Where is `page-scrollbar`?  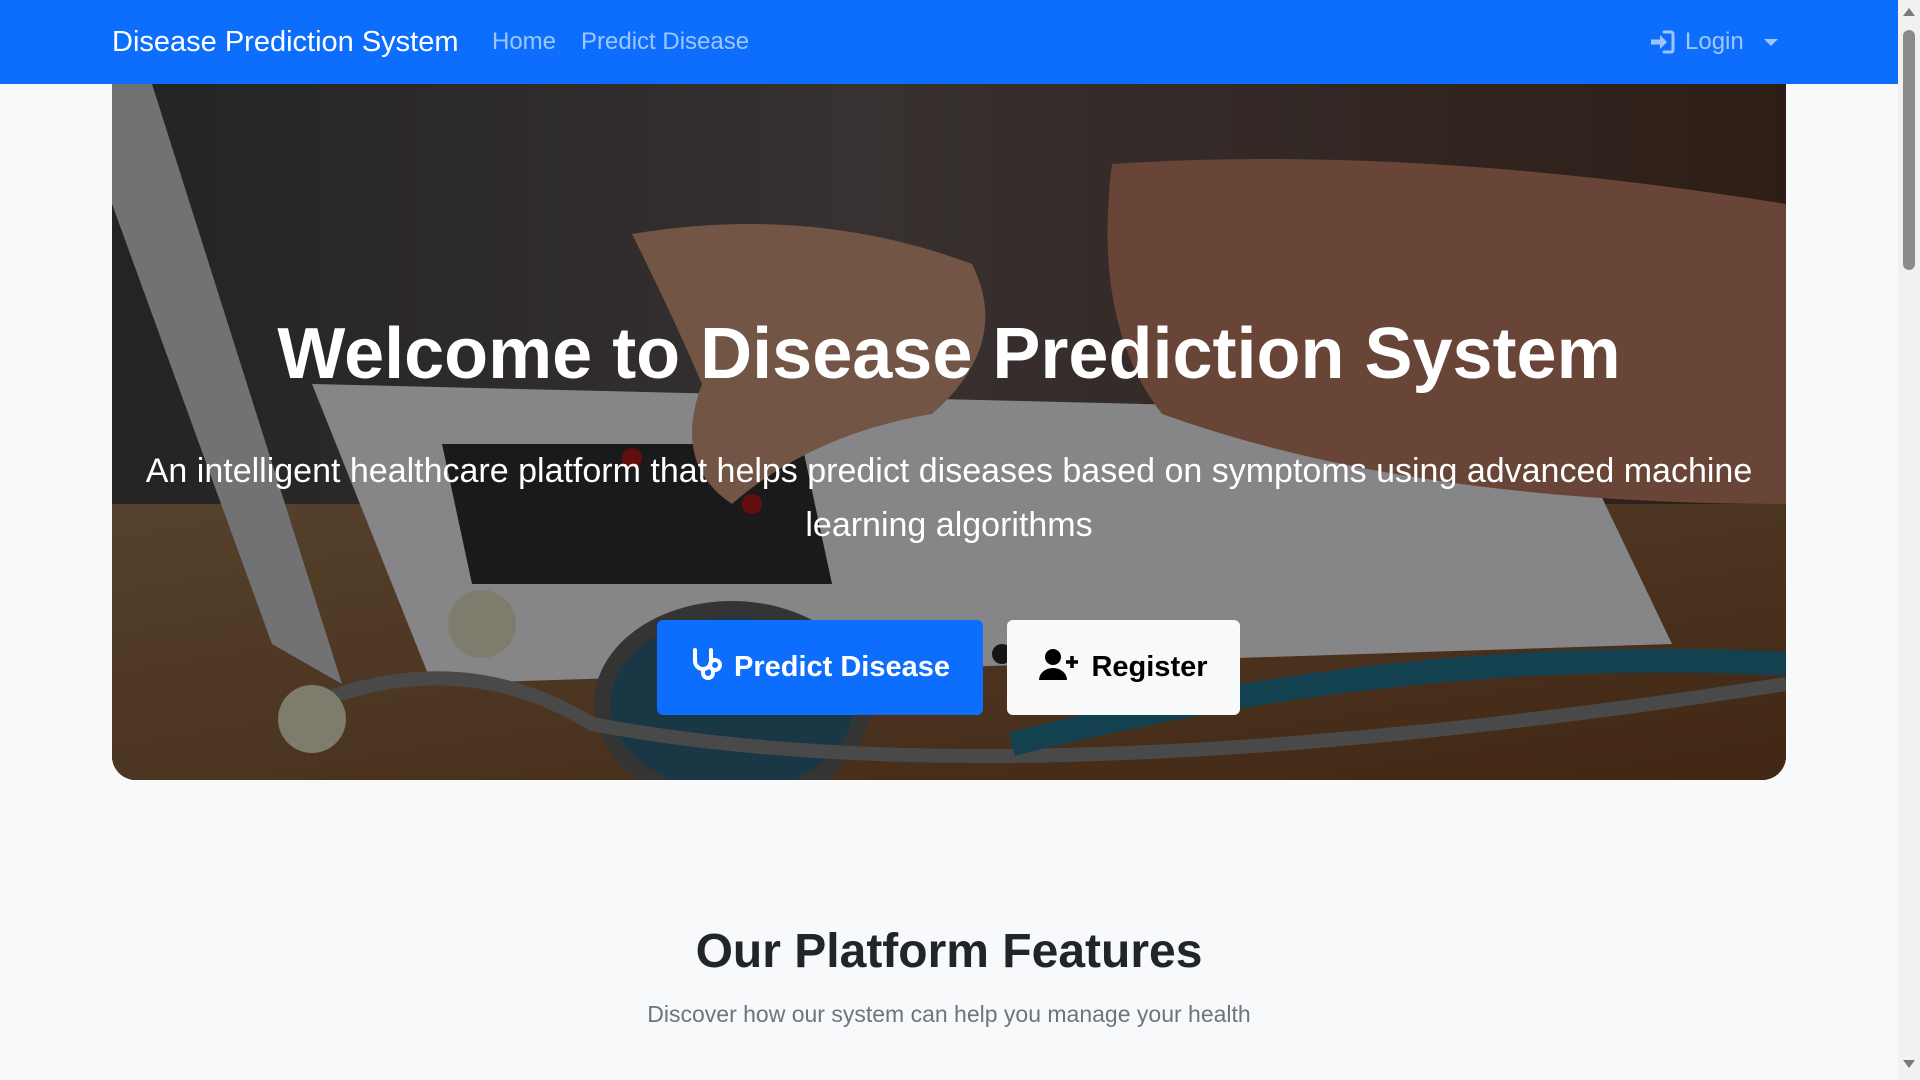
page-scrollbar is located at coordinates (1909, 540).